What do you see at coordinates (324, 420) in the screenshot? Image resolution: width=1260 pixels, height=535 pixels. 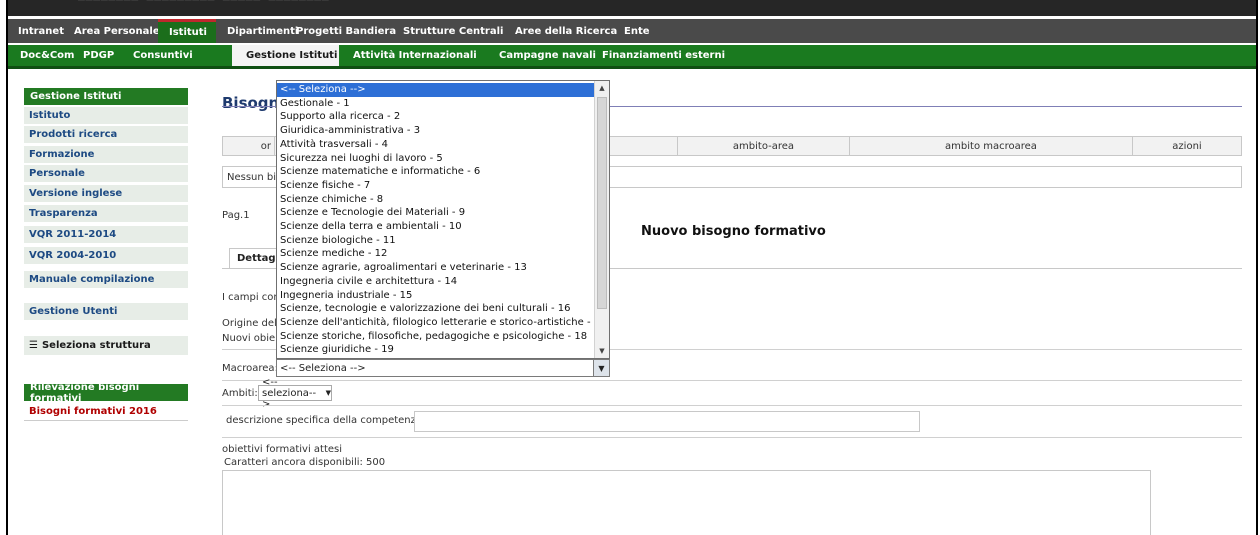 I see `descrizione-label-text: descrizione specifica della competenza` at bounding box center [324, 420].